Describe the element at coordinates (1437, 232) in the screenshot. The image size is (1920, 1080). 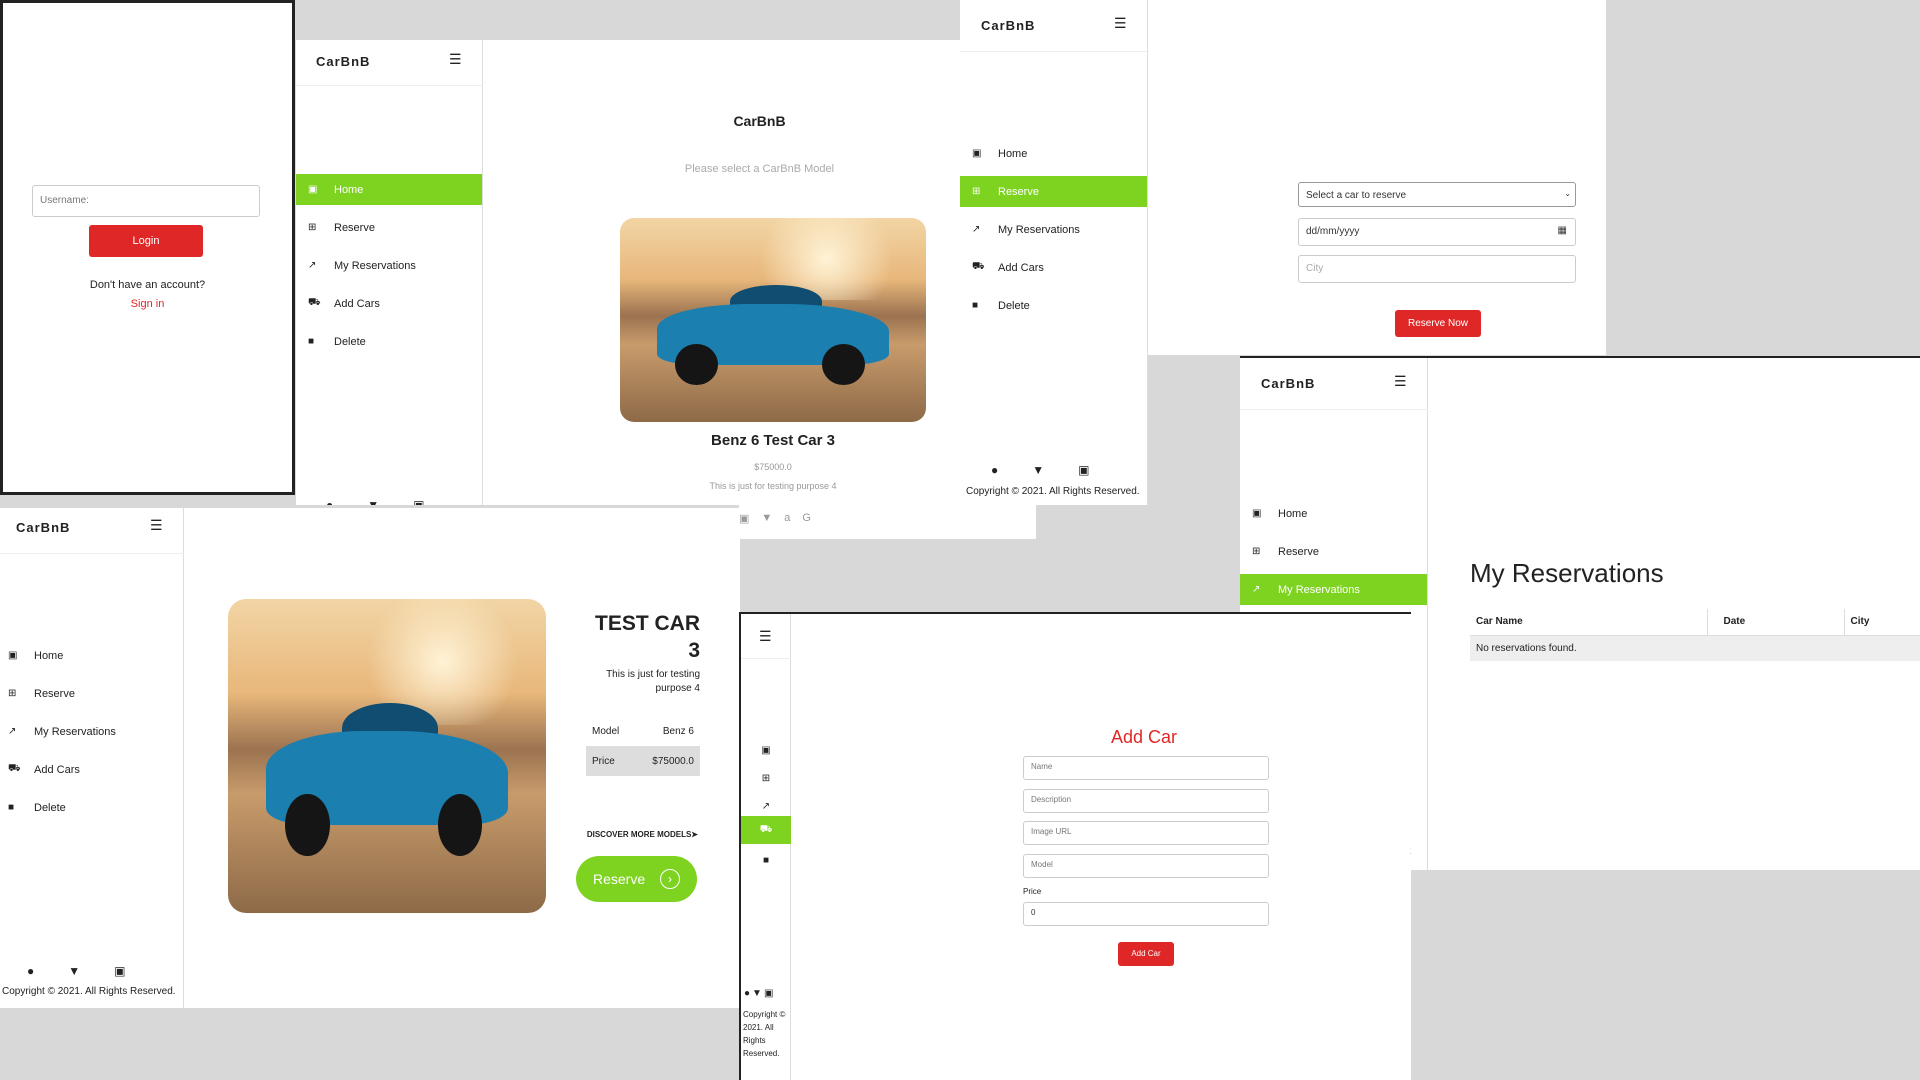
I see `date-input: dd/mm/yyyy ▦` at that location.